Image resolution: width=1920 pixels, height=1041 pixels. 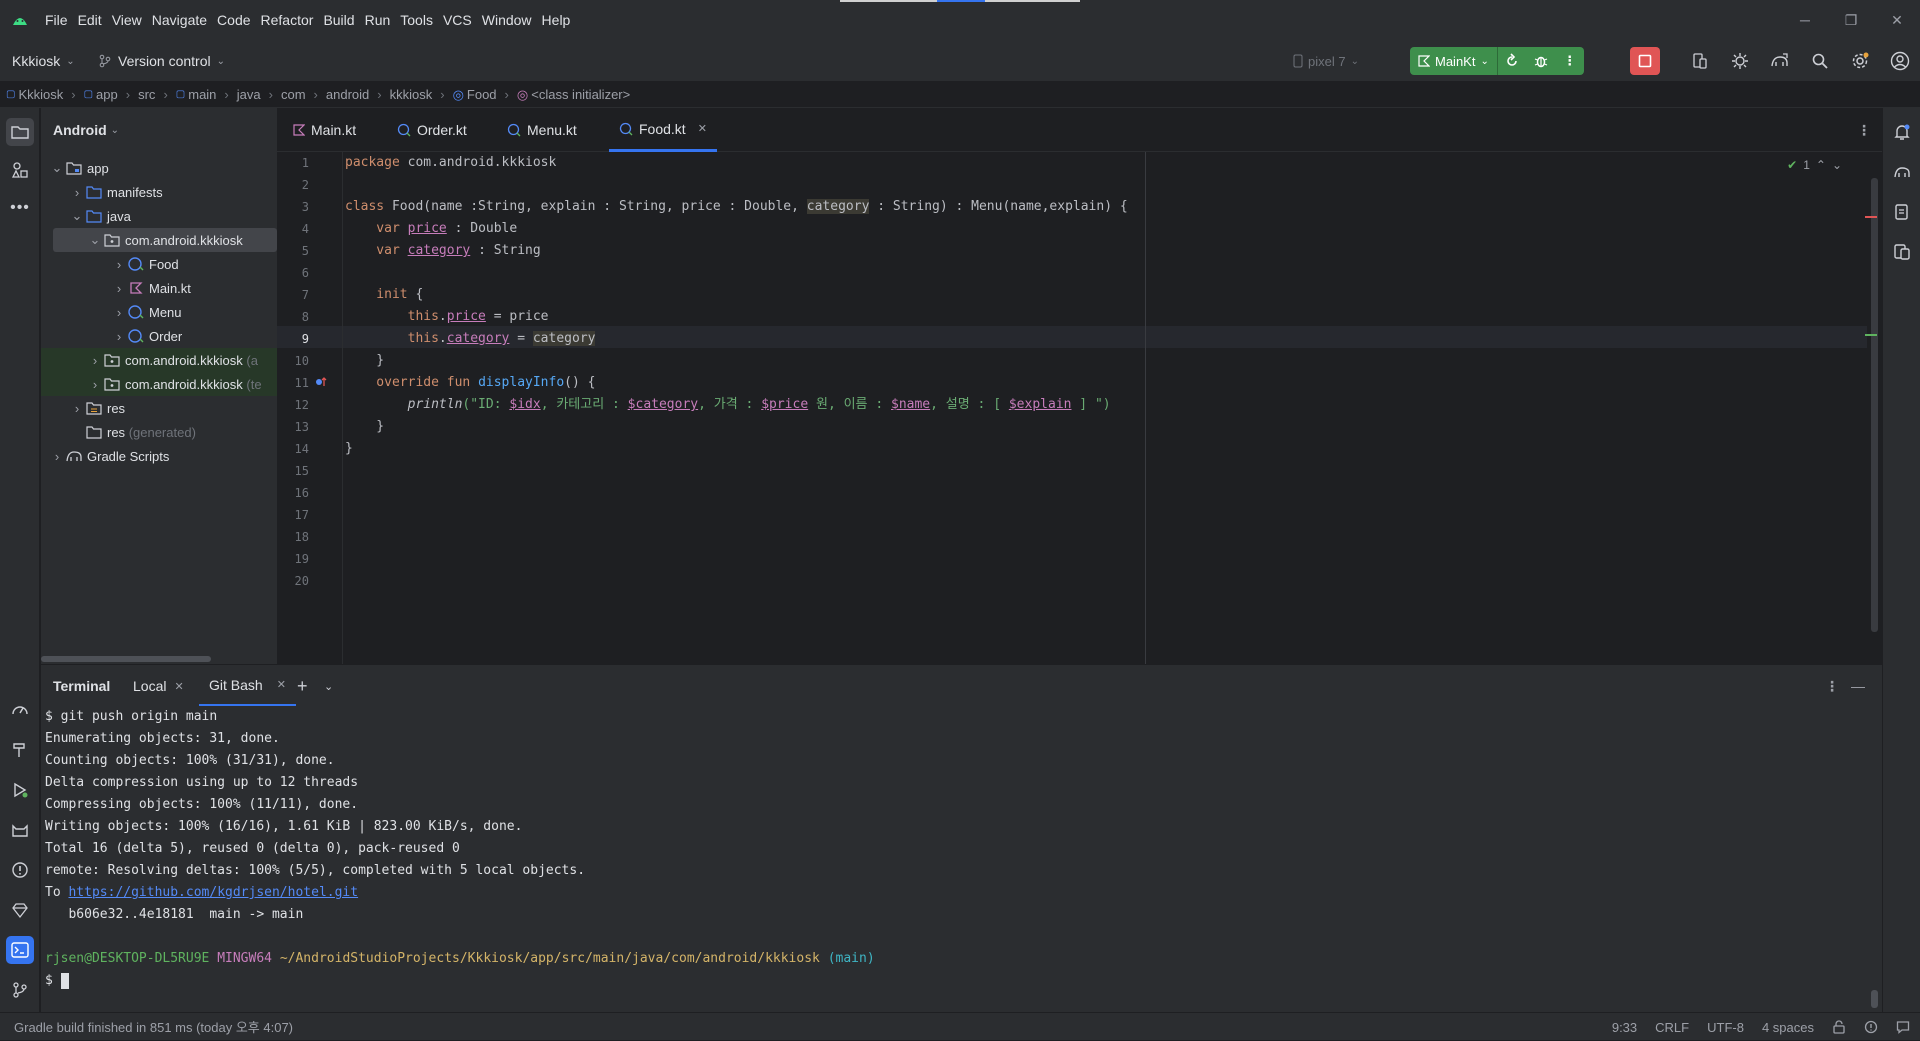 What do you see at coordinates (1902, 172) in the screenshot?
I see `gradle-tool-button` at bounding box center [1902, 172].